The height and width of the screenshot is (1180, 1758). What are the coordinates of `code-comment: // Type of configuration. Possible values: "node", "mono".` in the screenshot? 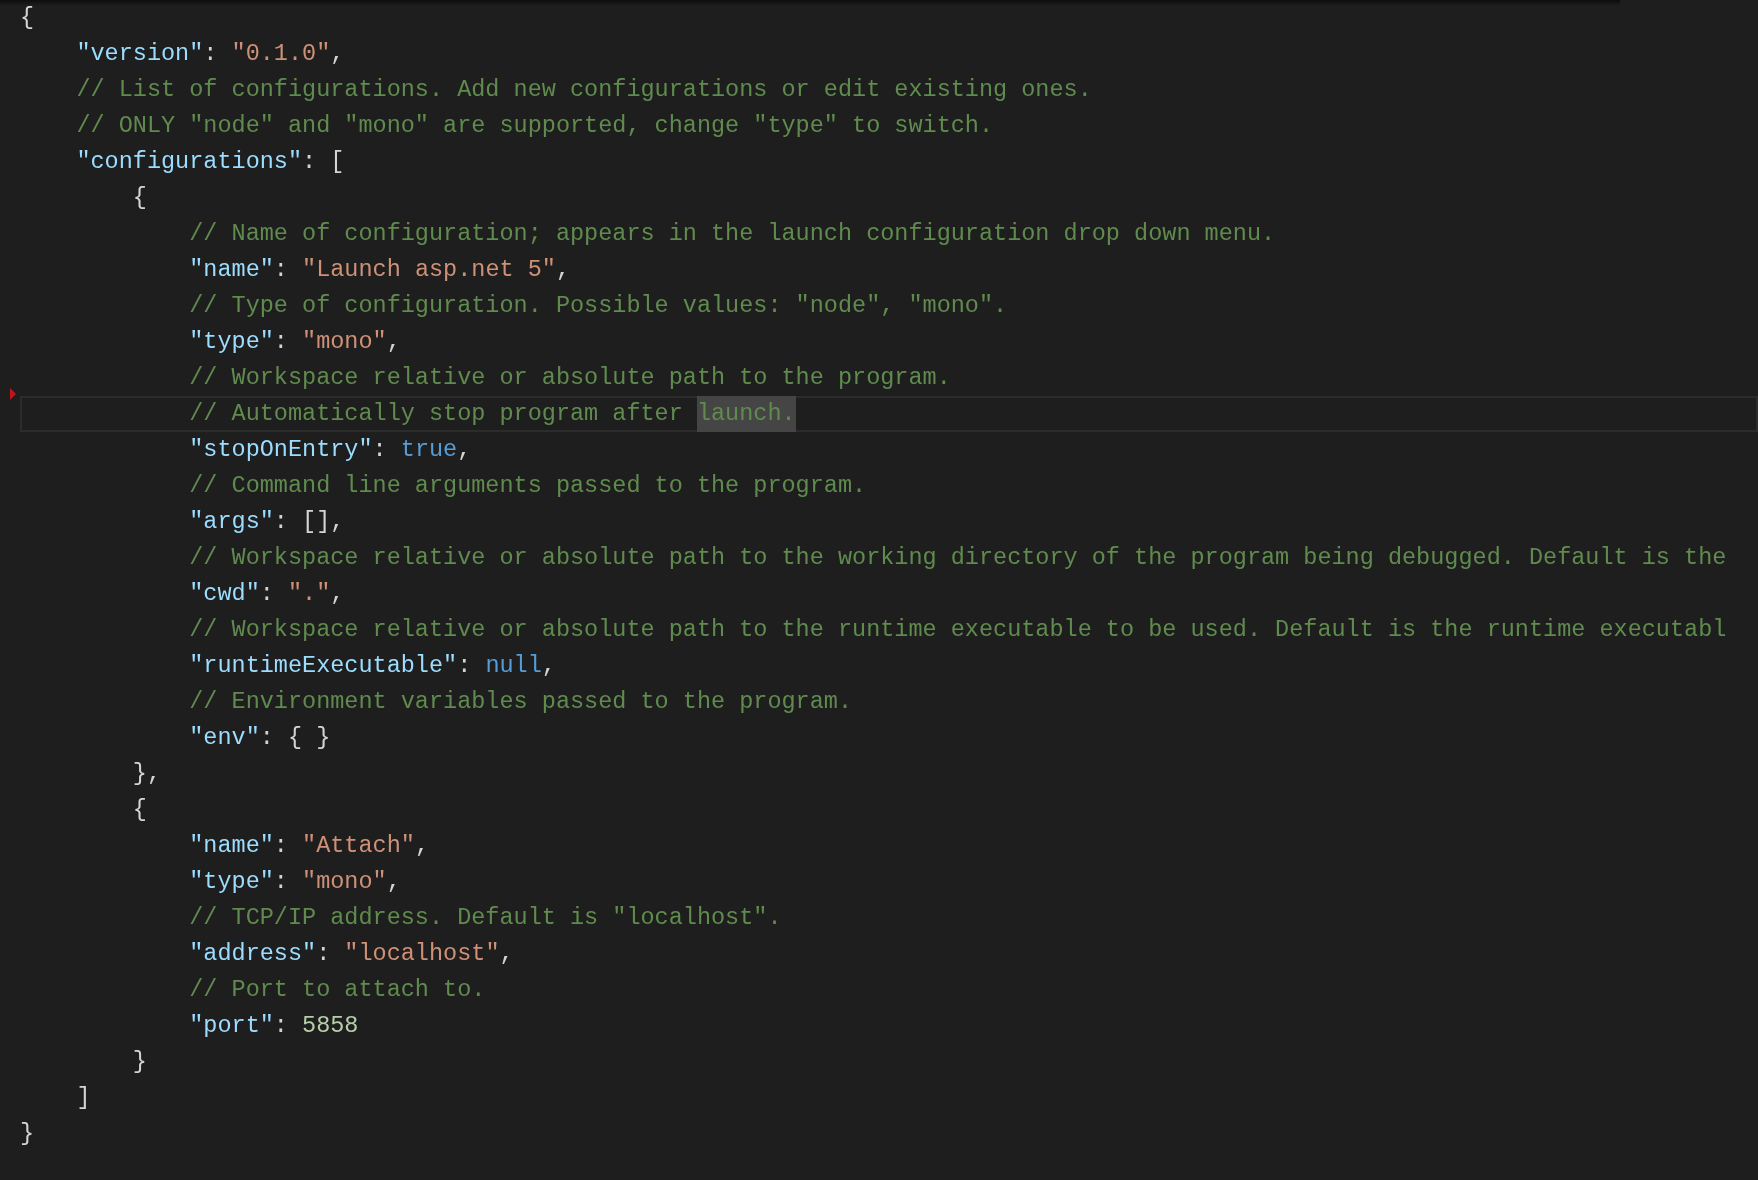 It's located at (598, 306).